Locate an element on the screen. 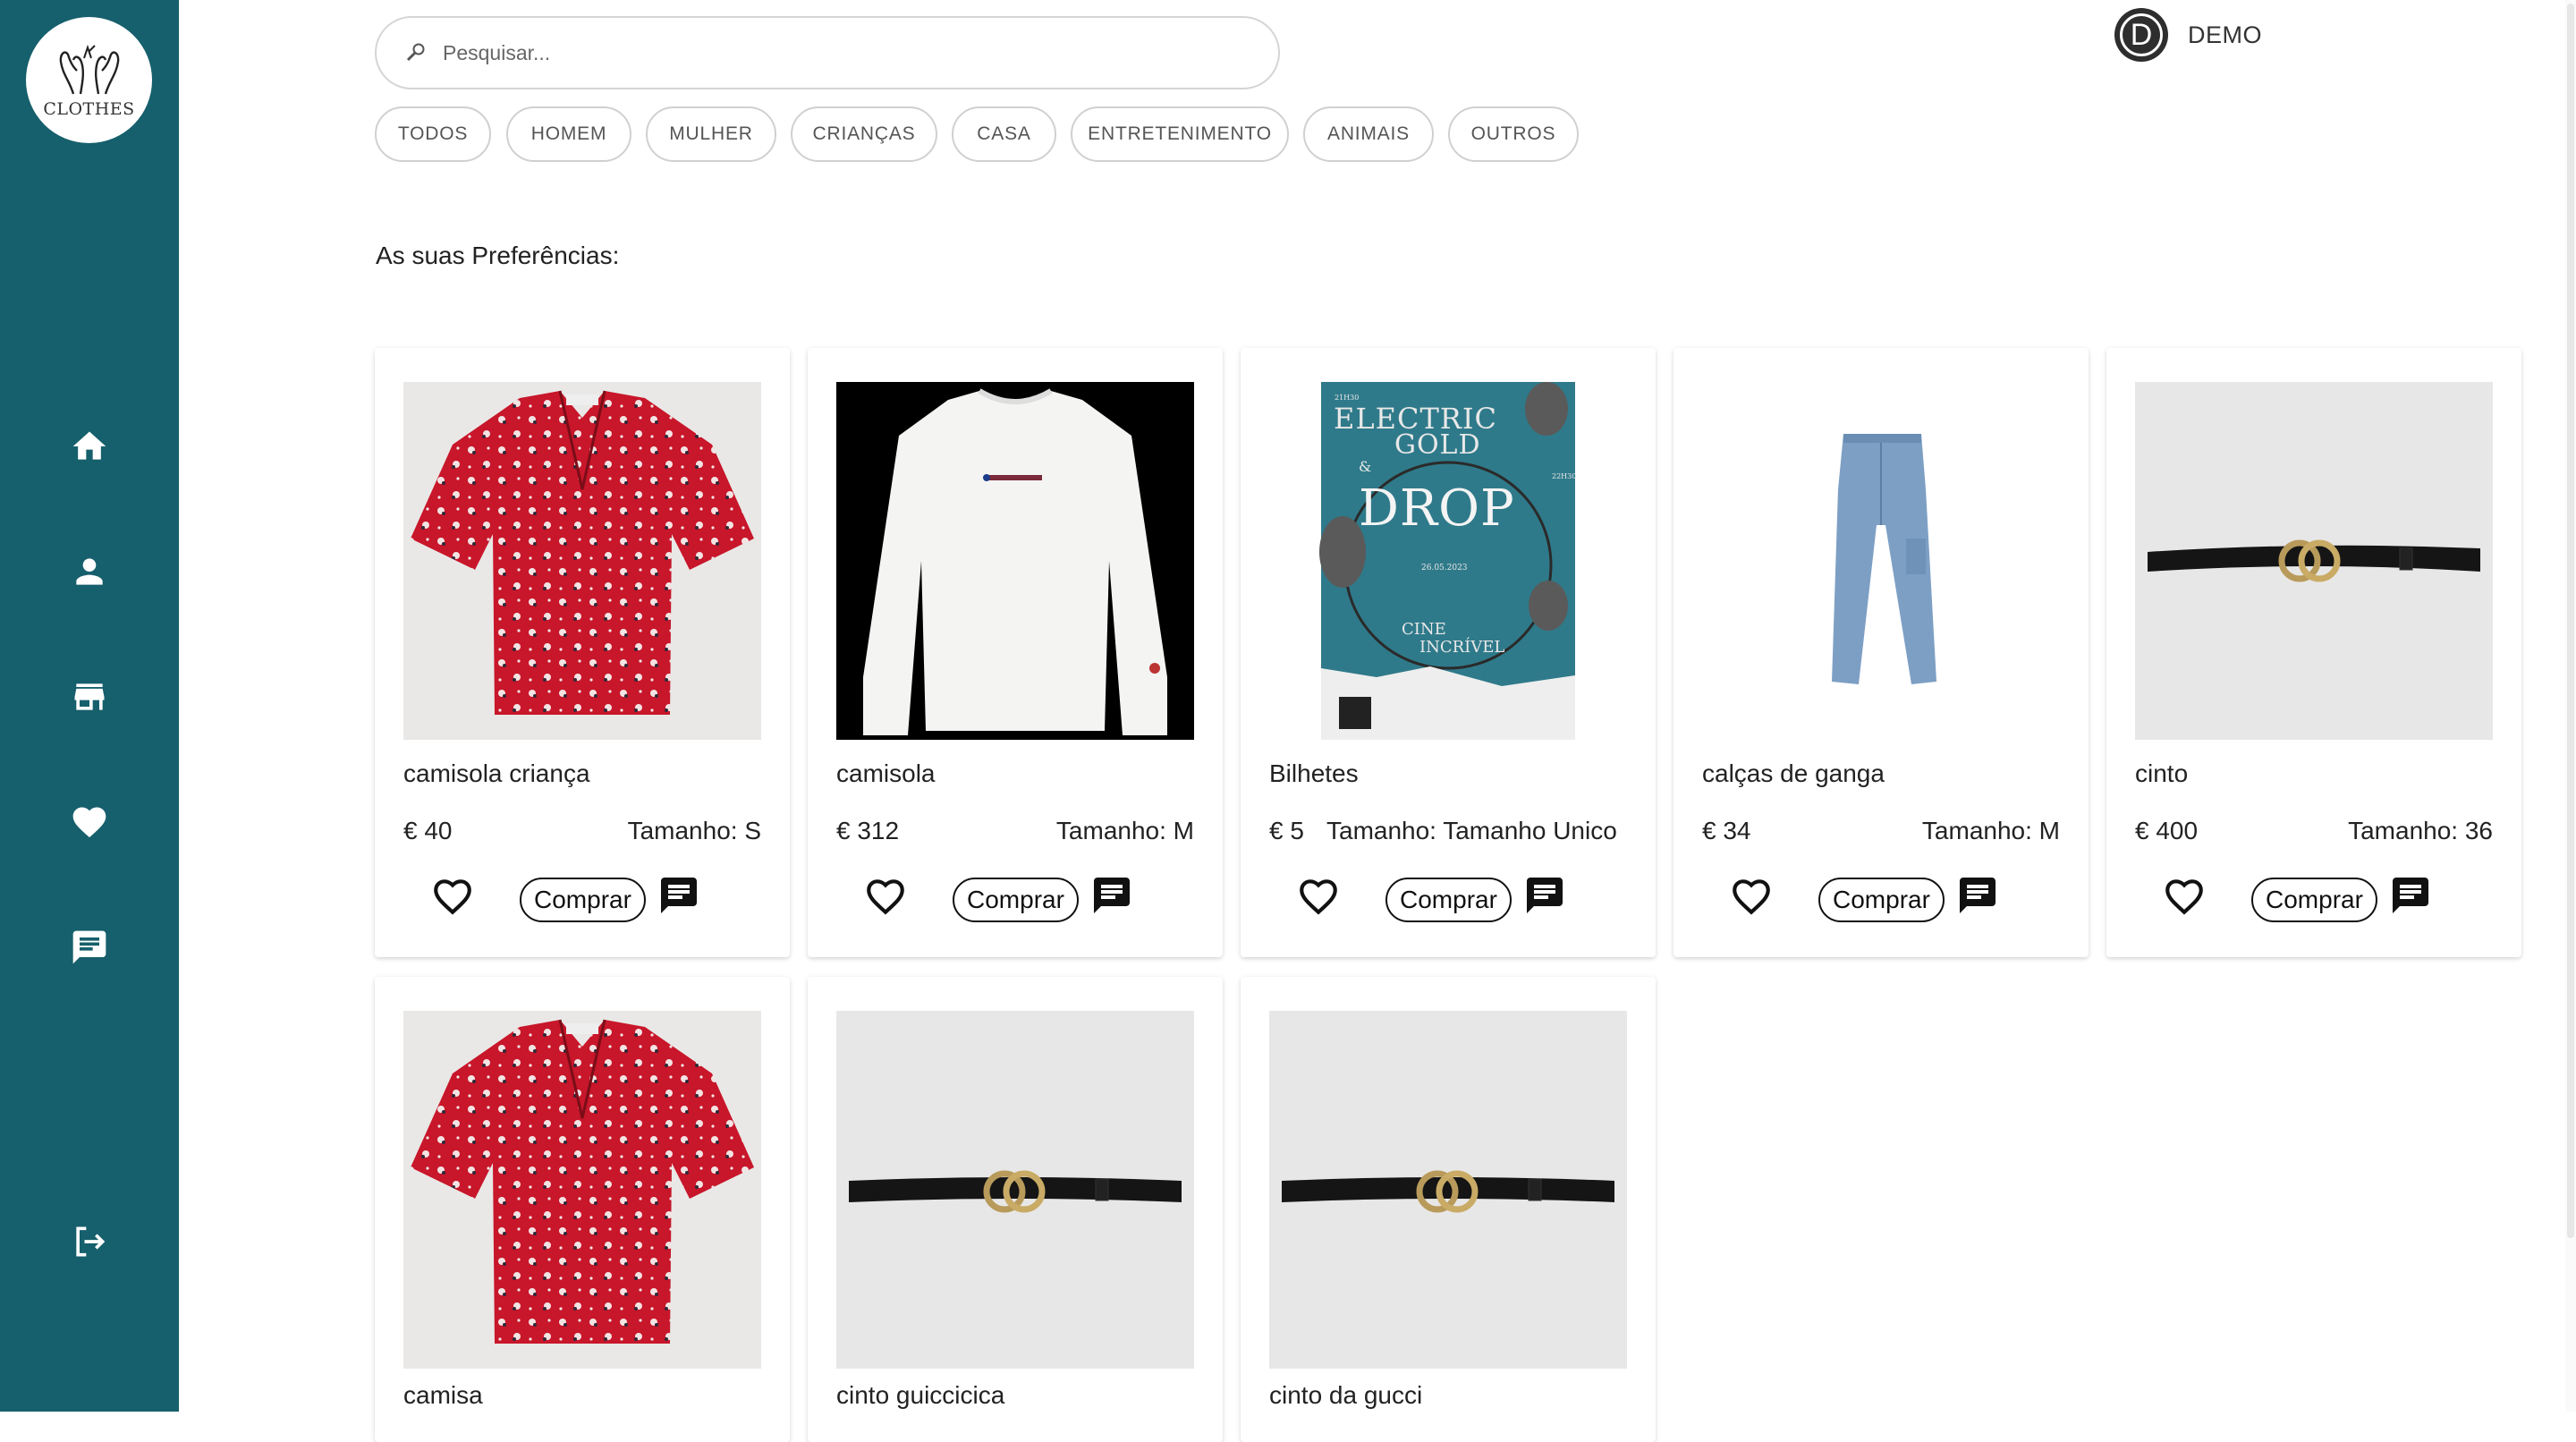 This screenshot has width=2576, height=1442. product-card: camisola € 312 Tamanho: M Comprar is located at coordinates (1015, 652).